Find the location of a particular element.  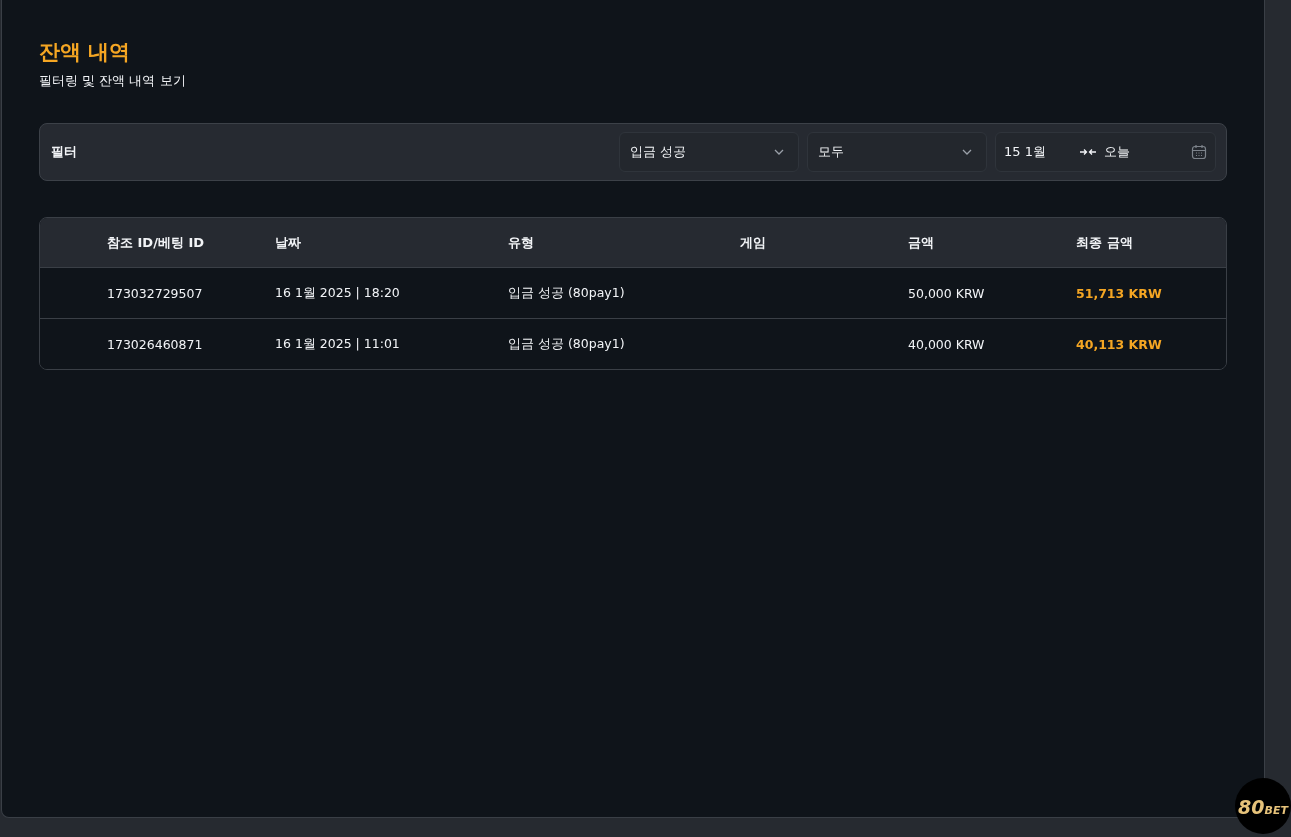

type-select: 모두 is located at coordinates (897, 152).